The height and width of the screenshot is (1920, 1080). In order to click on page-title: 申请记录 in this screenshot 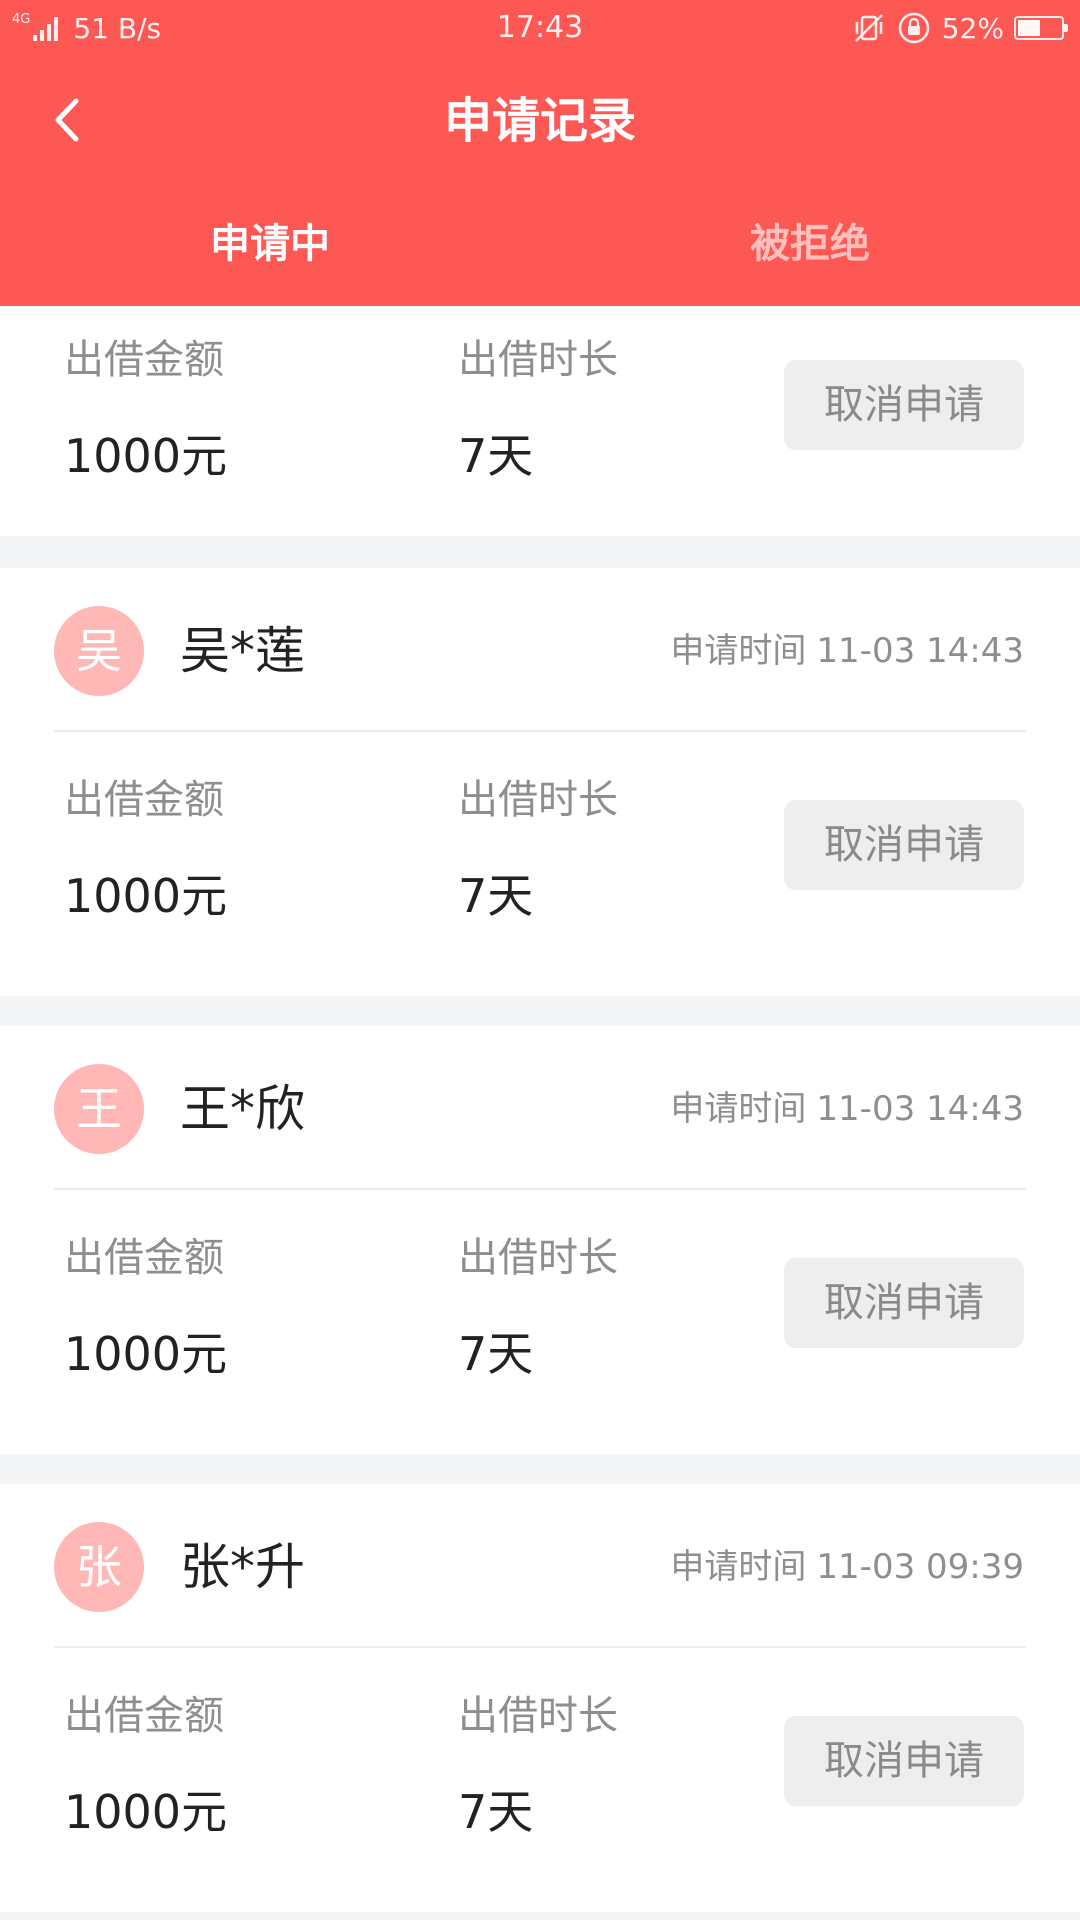, I will do `click(539, 121)`.